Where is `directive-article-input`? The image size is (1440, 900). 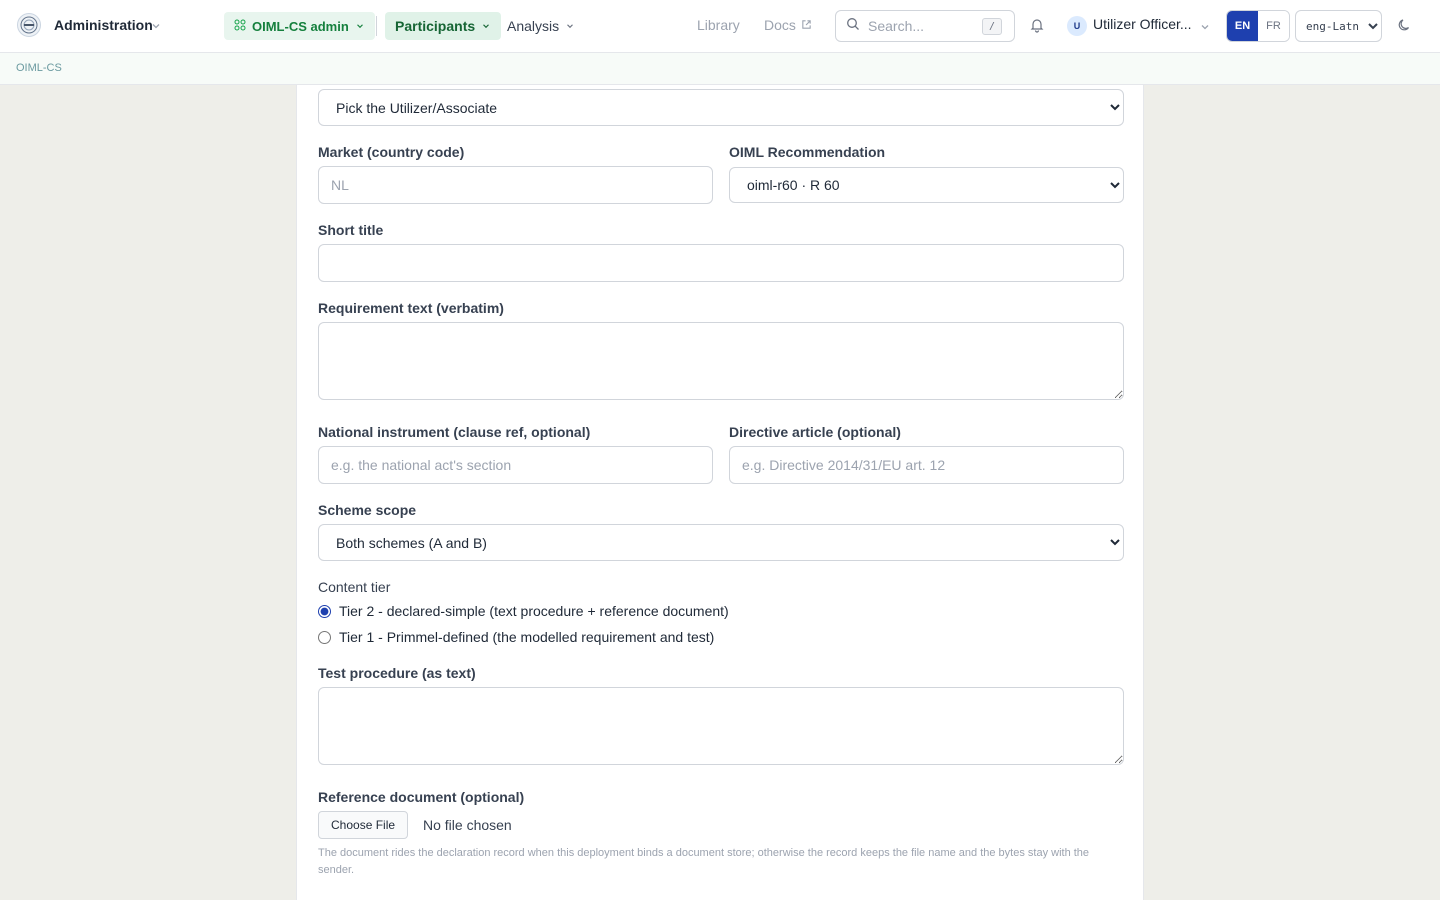 directive-article-input is located at coordinates (926, 465).